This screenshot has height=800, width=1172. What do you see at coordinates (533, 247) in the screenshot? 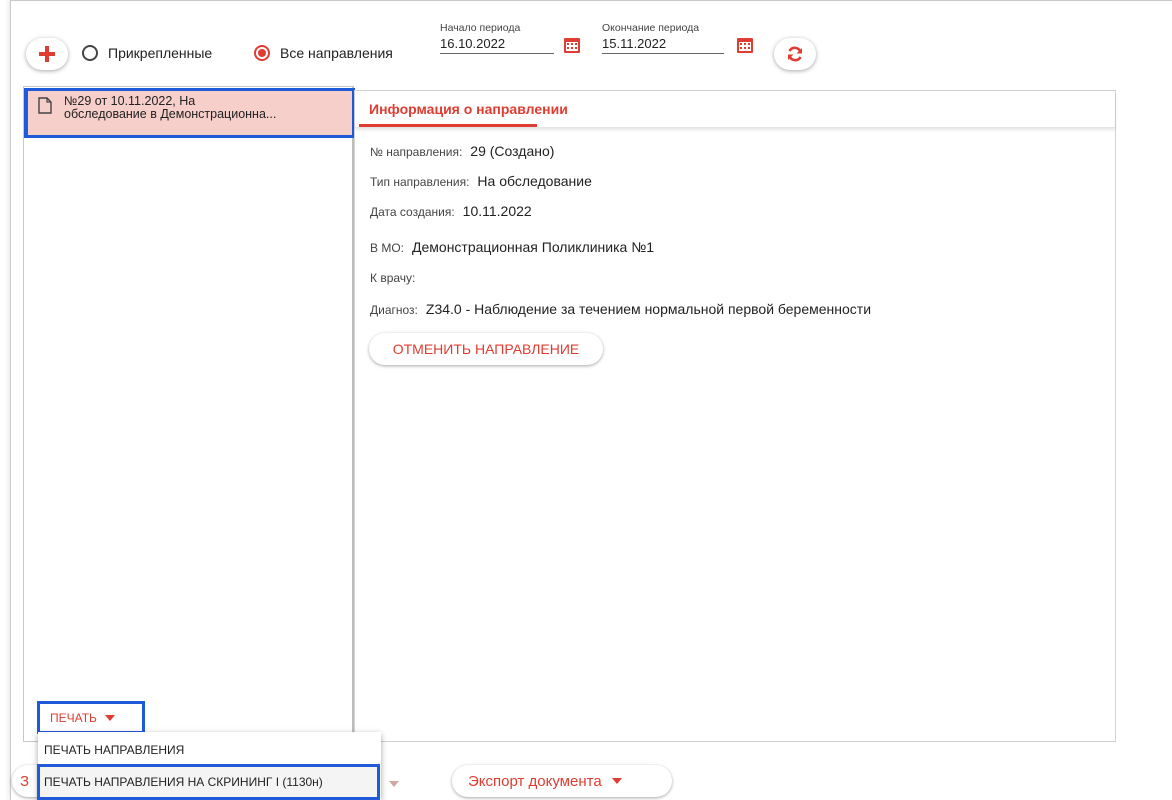
I see `field-value: Демонстрационная Поликлиника №1` at bounding box center [533, 247].